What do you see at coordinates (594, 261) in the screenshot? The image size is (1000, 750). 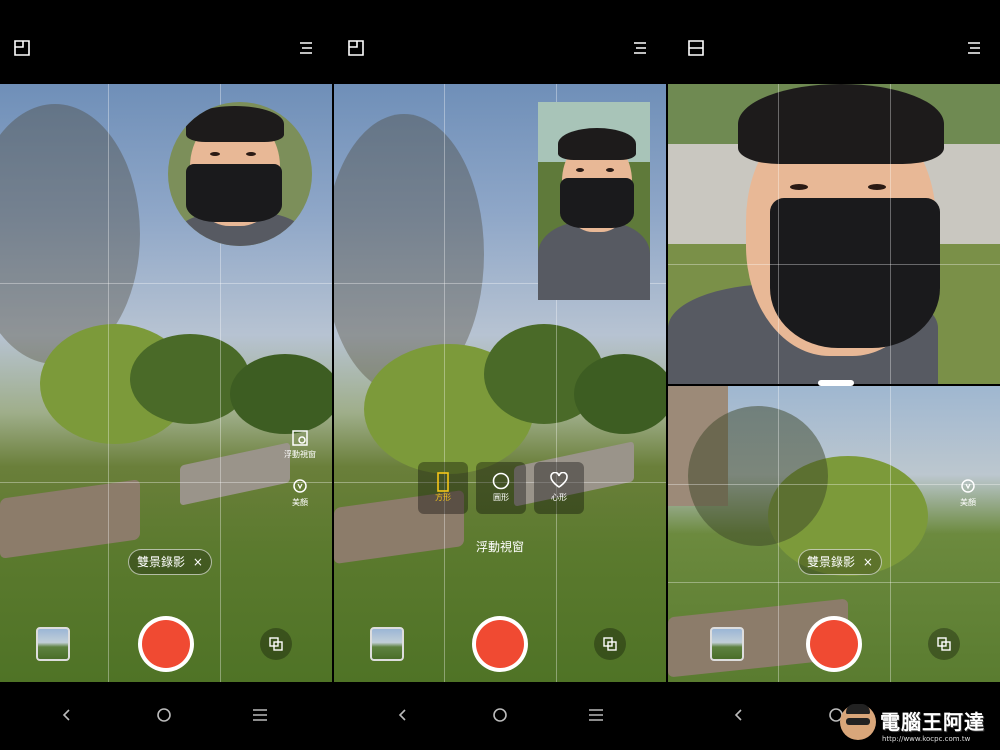 I see `shirt` at bounding box center [594, 261].